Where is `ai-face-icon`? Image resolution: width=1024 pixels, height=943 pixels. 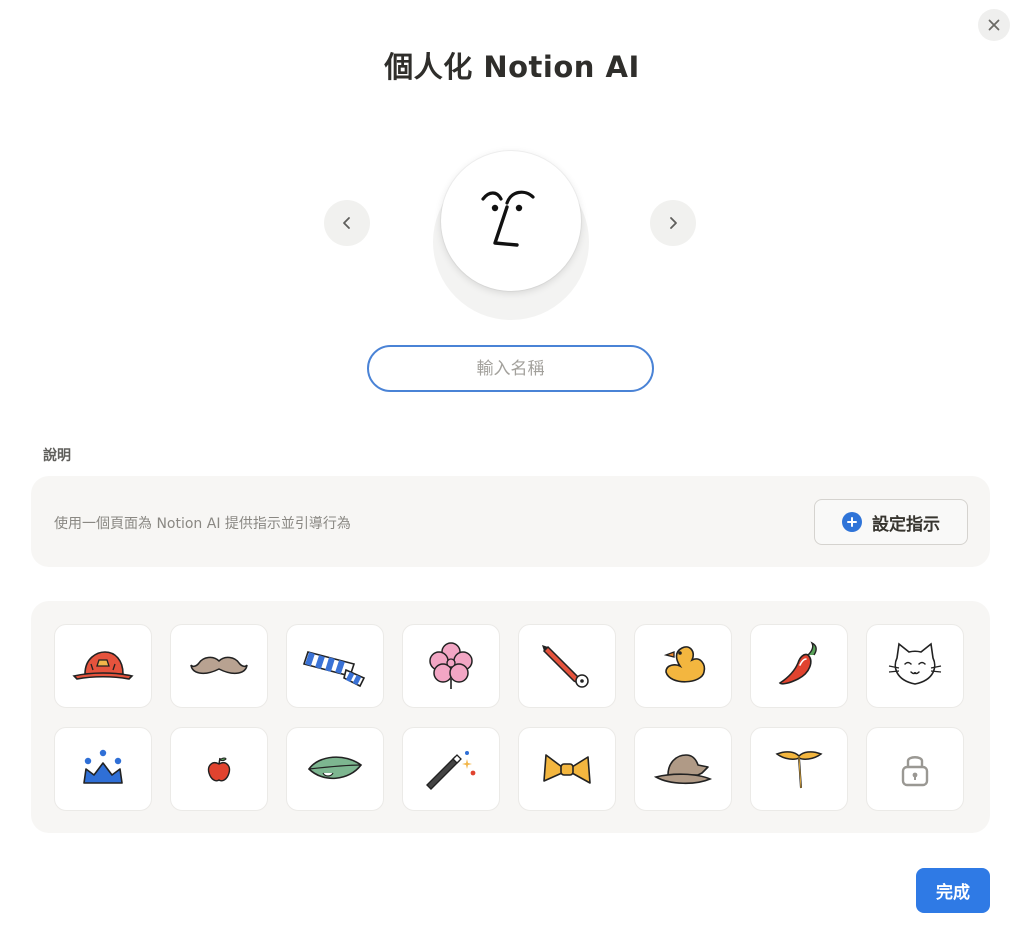
ai-face-icon is located at coordinates (508, 218).